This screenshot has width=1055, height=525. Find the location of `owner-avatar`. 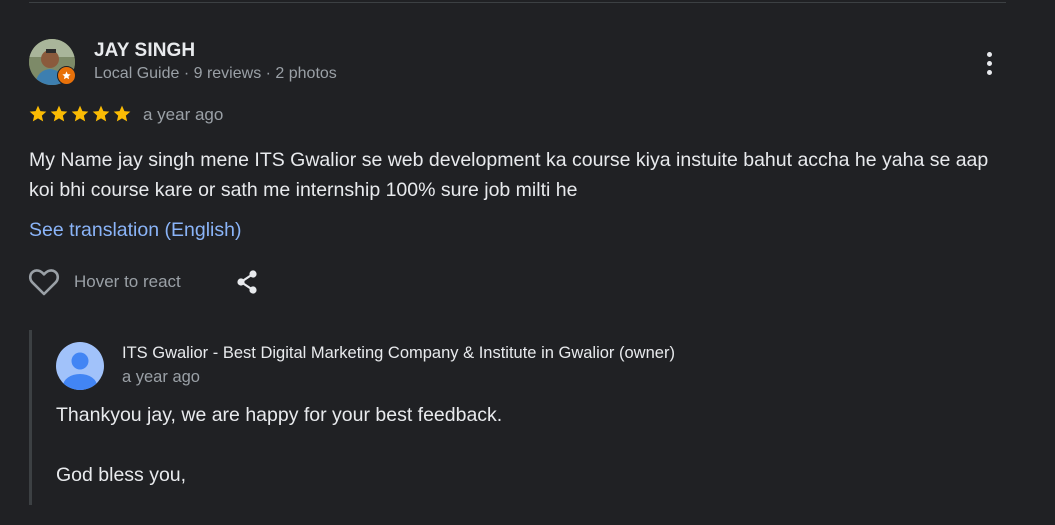

owner-avatar is located at coordinates (80, 366).